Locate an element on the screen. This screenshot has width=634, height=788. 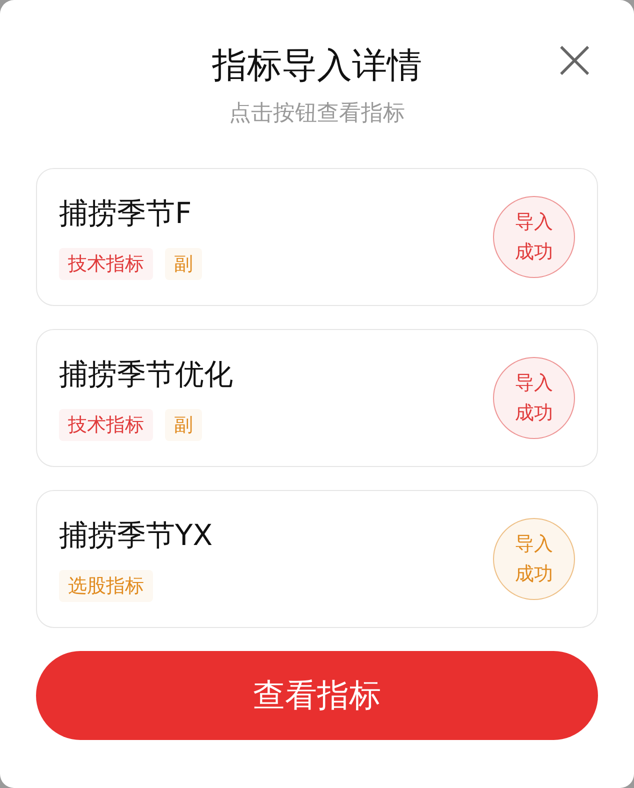
indicator-name: 捕捞季节优化 is located at coordinates (146, 374).